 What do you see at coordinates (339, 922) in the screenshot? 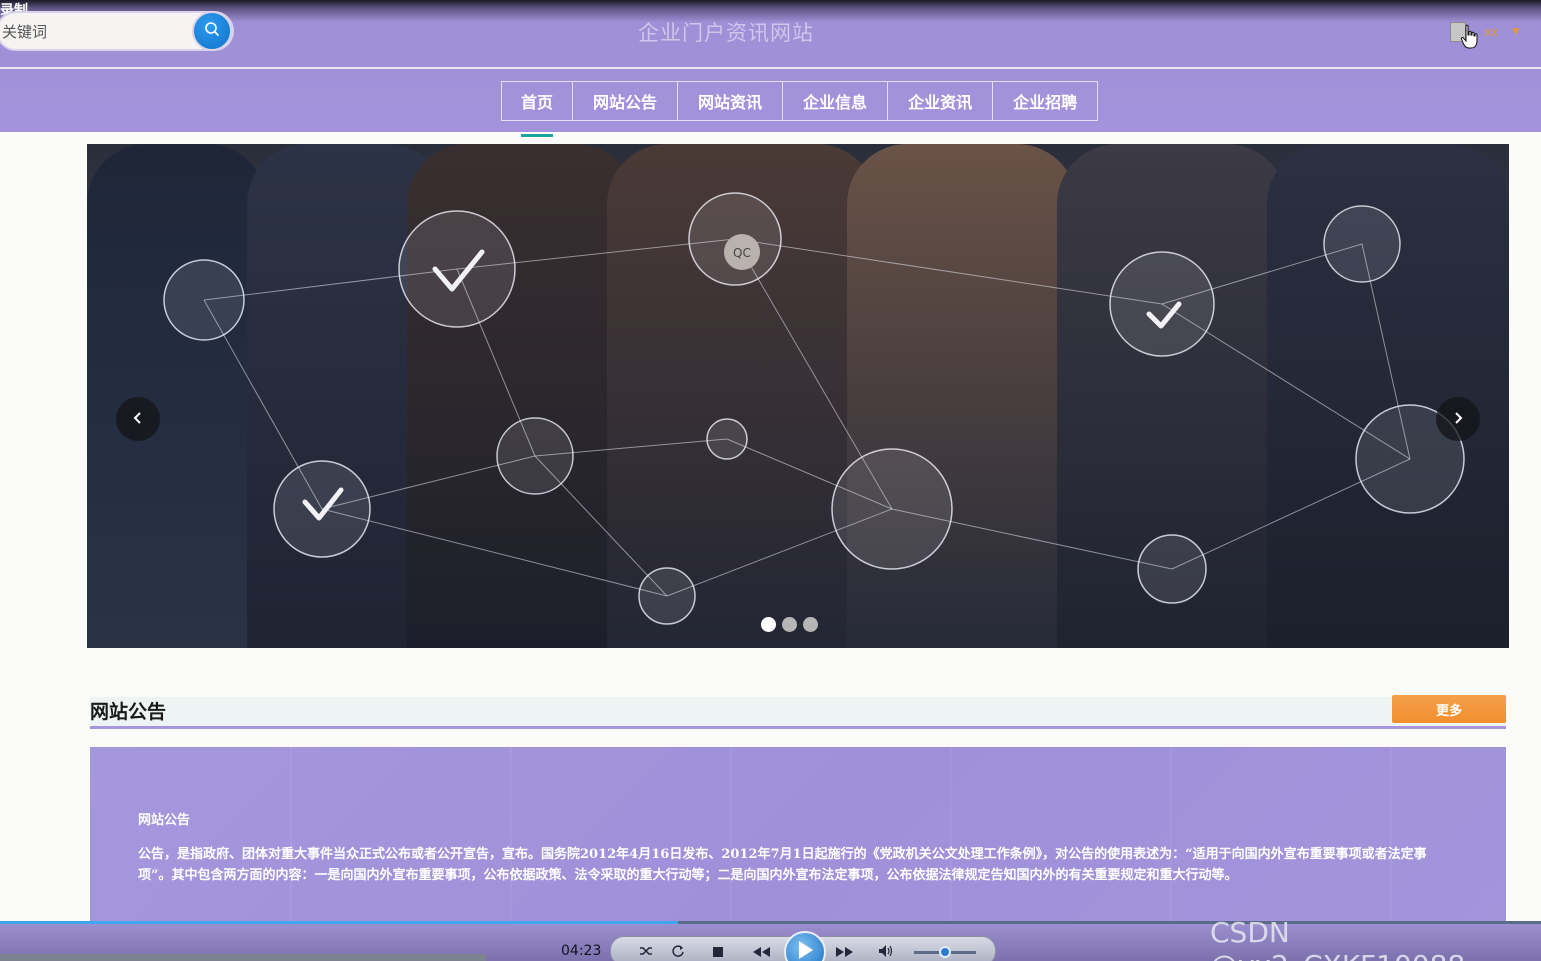
I see `progress-fill` at bounding box center [339, 922].